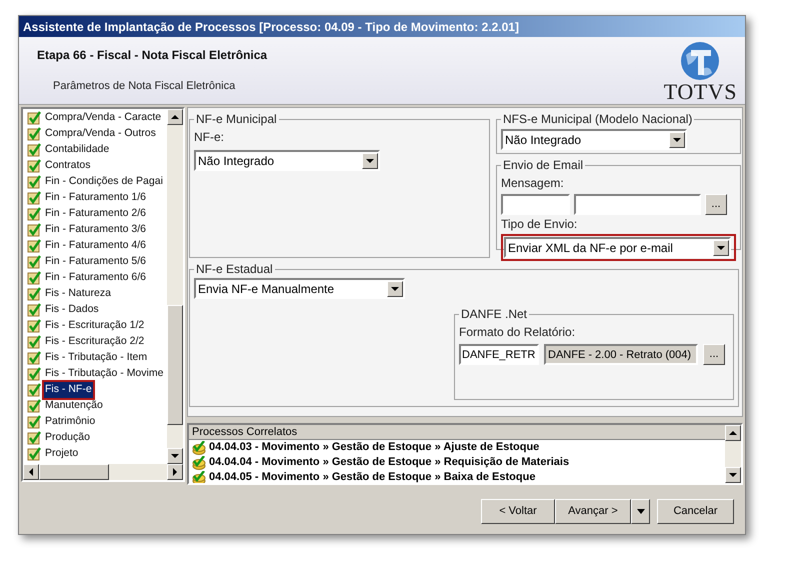 The height and width of the screenshot is (585, 795). Describe the element at coordinates (299, 288) in the screenshot. I see `dropdown: Envia NF-e Manualmente` at that location.